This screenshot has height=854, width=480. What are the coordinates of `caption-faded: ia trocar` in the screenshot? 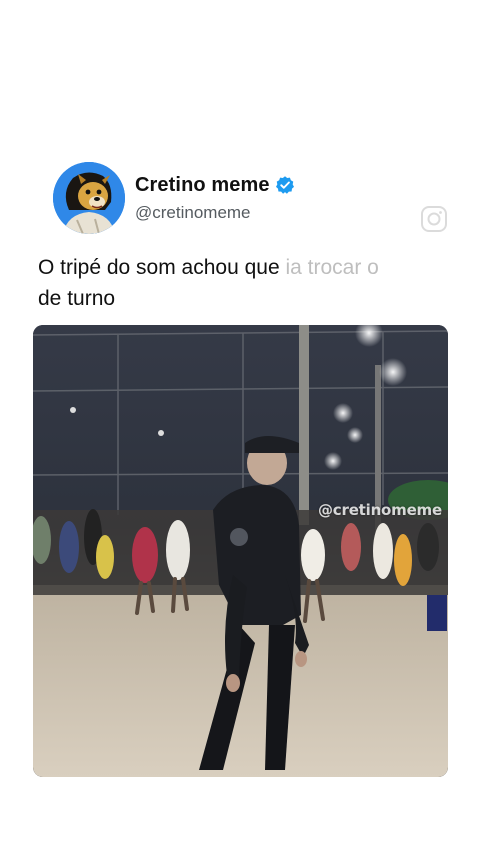 It's located at (323, 267).